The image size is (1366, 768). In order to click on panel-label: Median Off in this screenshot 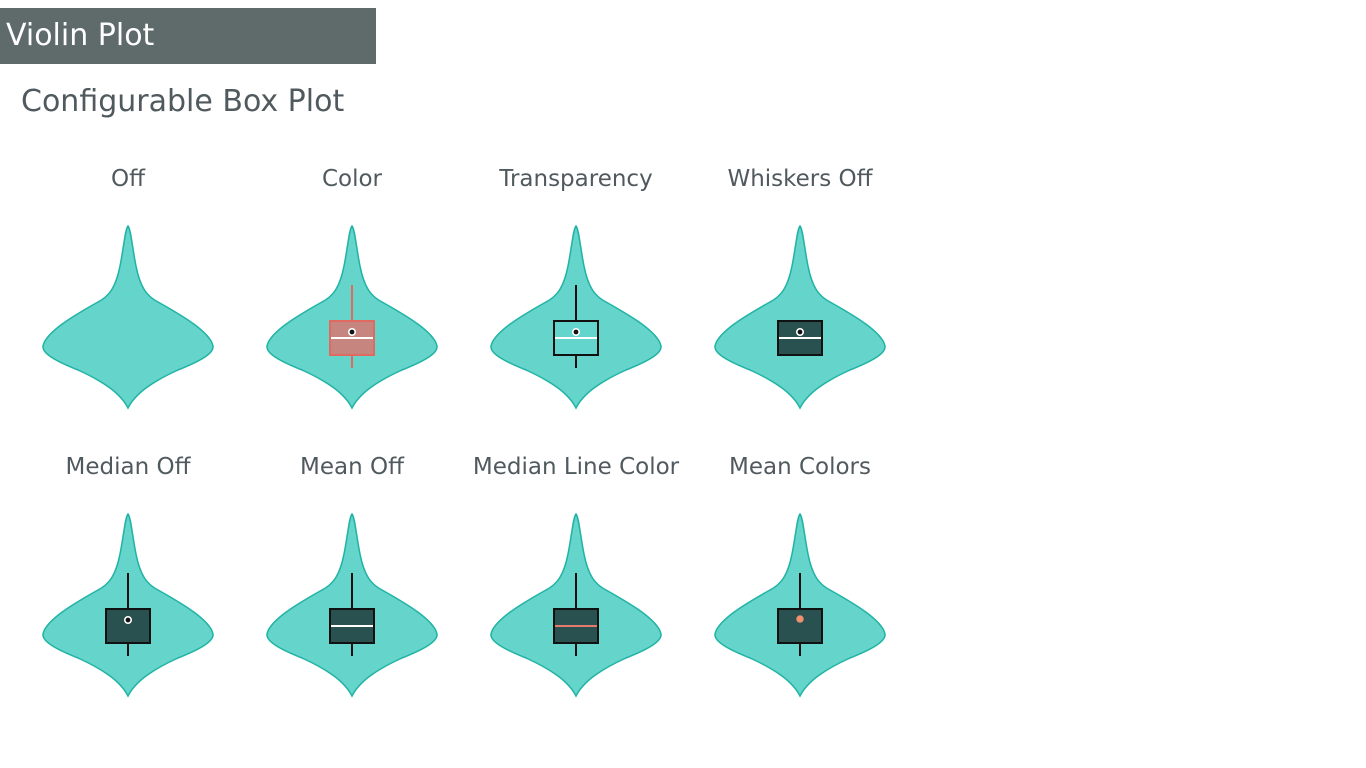, I will do `click(129, 467)`.